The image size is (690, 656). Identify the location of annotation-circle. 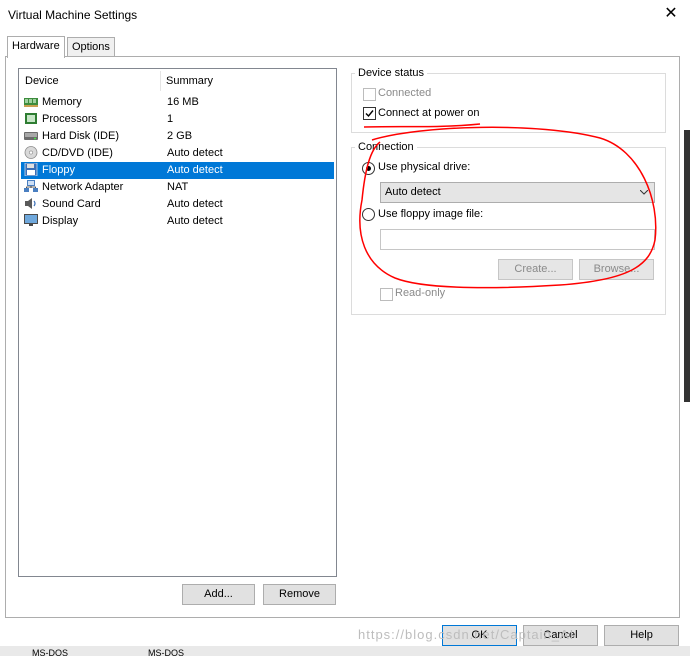
(508, 207).